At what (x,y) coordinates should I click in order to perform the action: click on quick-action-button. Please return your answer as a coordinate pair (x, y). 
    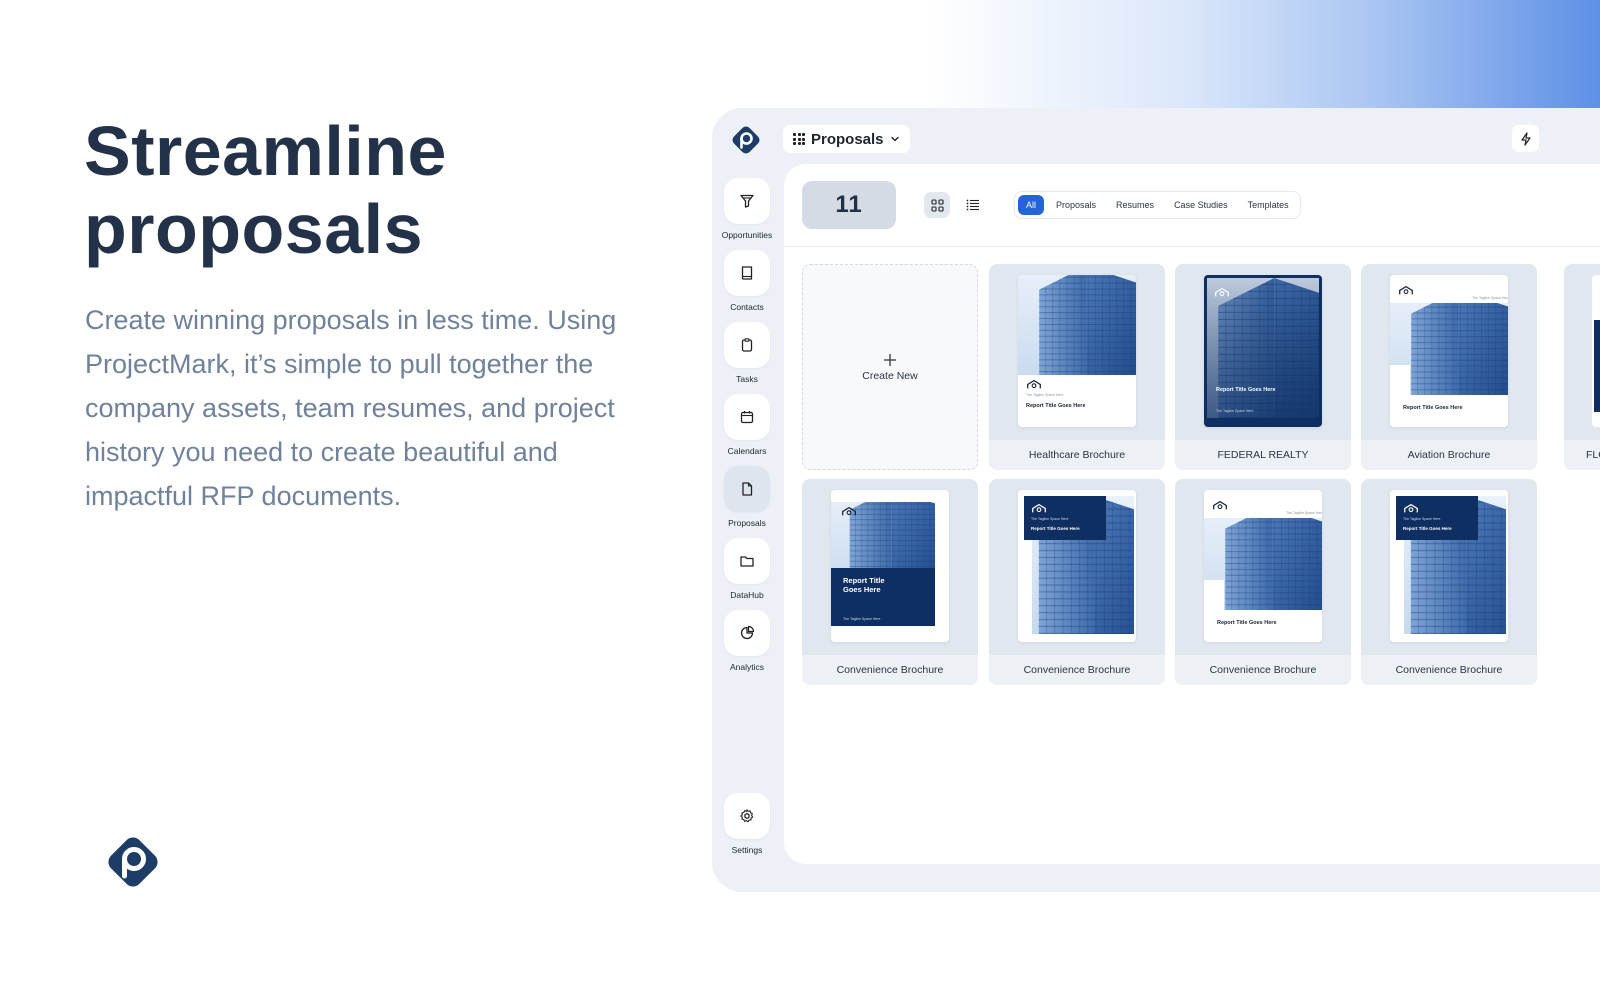
    Looking at the image, I should click on (1525, 138).